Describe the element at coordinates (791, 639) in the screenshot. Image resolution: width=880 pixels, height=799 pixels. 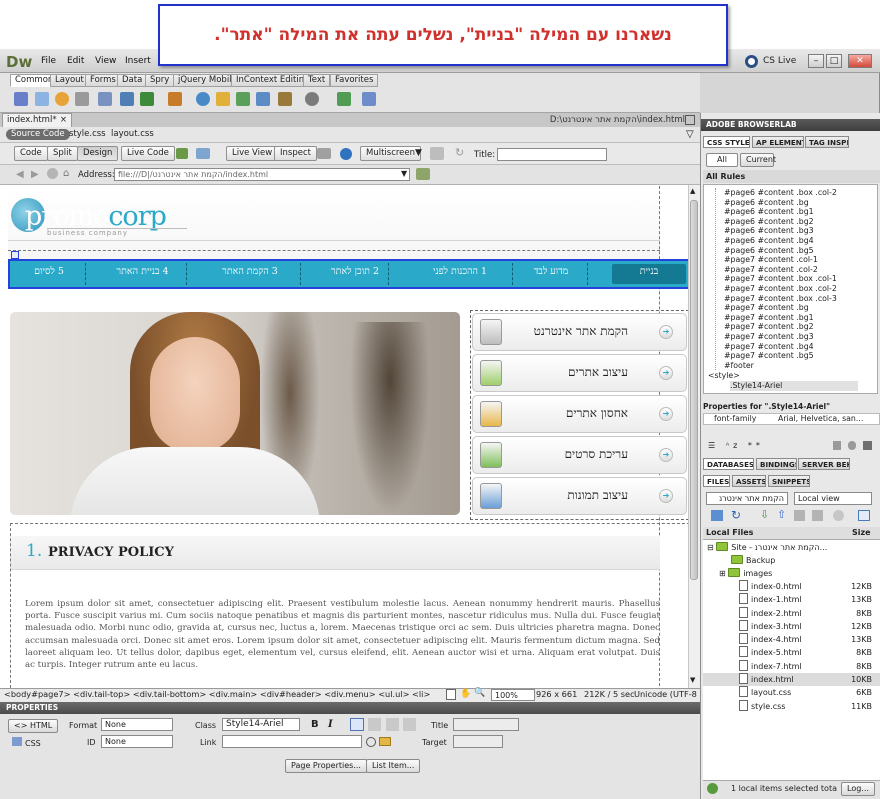
I see `file-row: index-4.html 13KB` at that location.